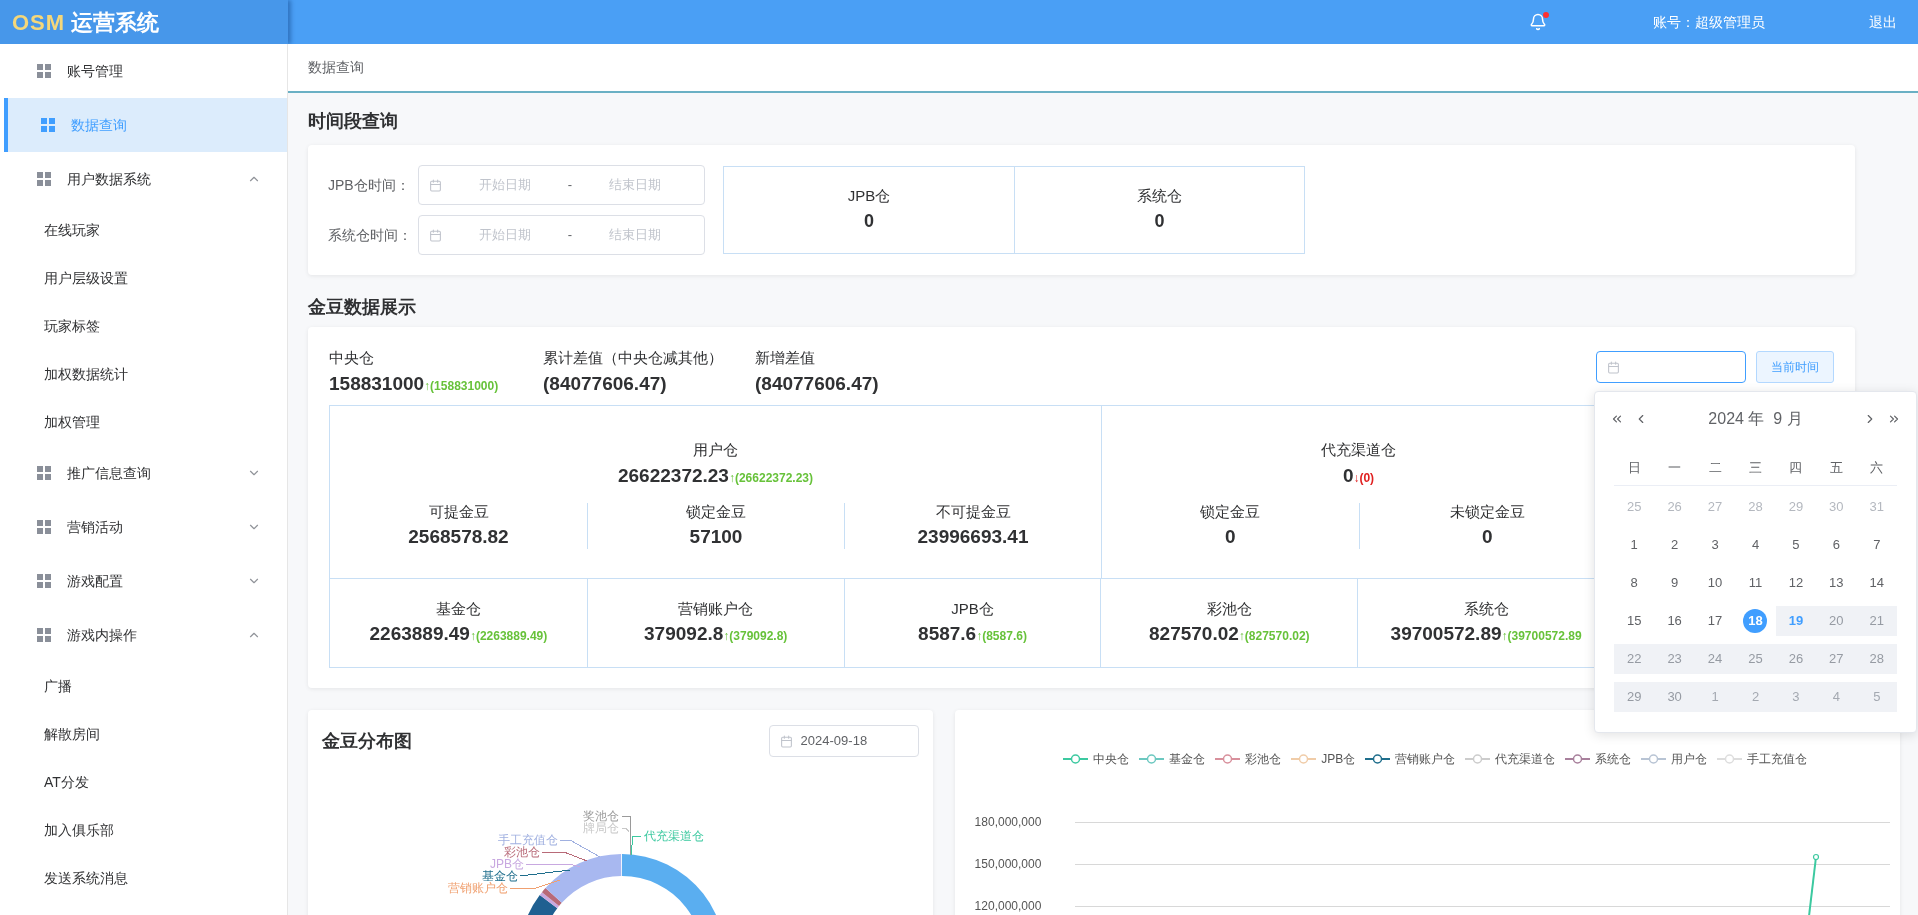 The width and height of the screenshot is (1918, 915). I want to click on legend-item: 系统仓, so click(1598, 759).